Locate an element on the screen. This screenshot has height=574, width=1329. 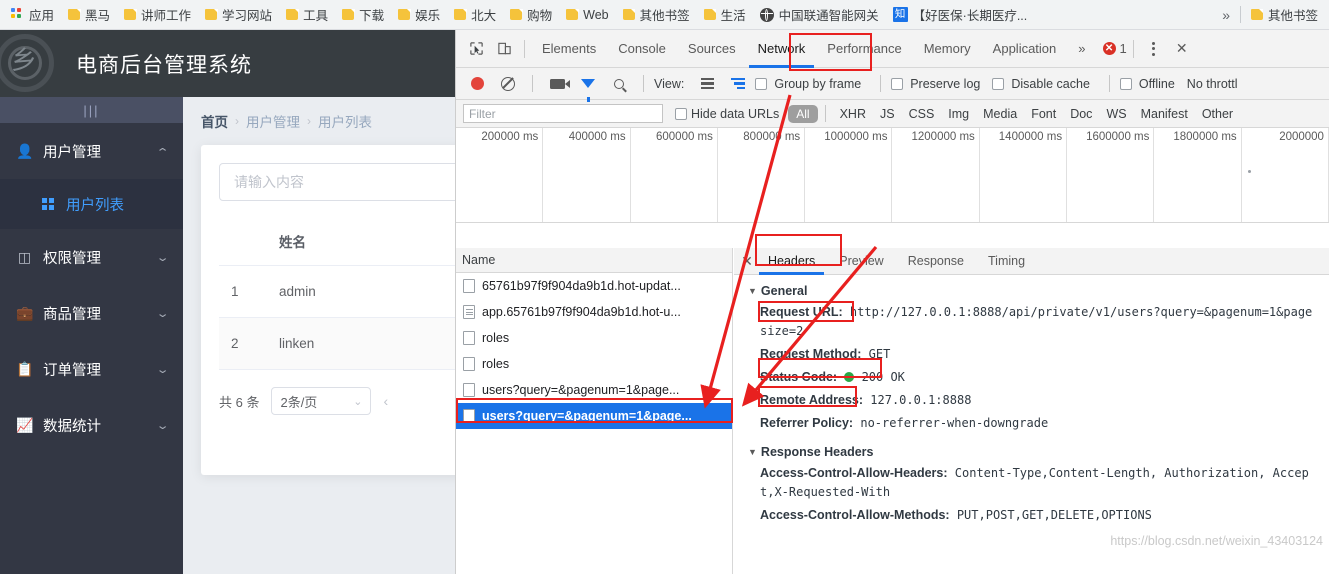
header-status-code: Status Code: 200 OK is located at coordinates (1031, 377).